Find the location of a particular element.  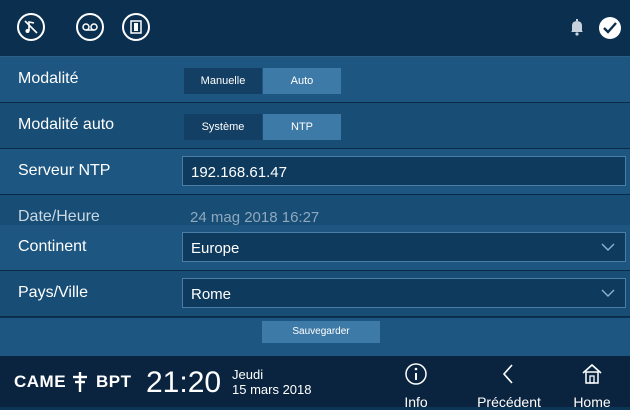

modalite-manuelle-button: Manuelle is located at coordinates (223, 81).